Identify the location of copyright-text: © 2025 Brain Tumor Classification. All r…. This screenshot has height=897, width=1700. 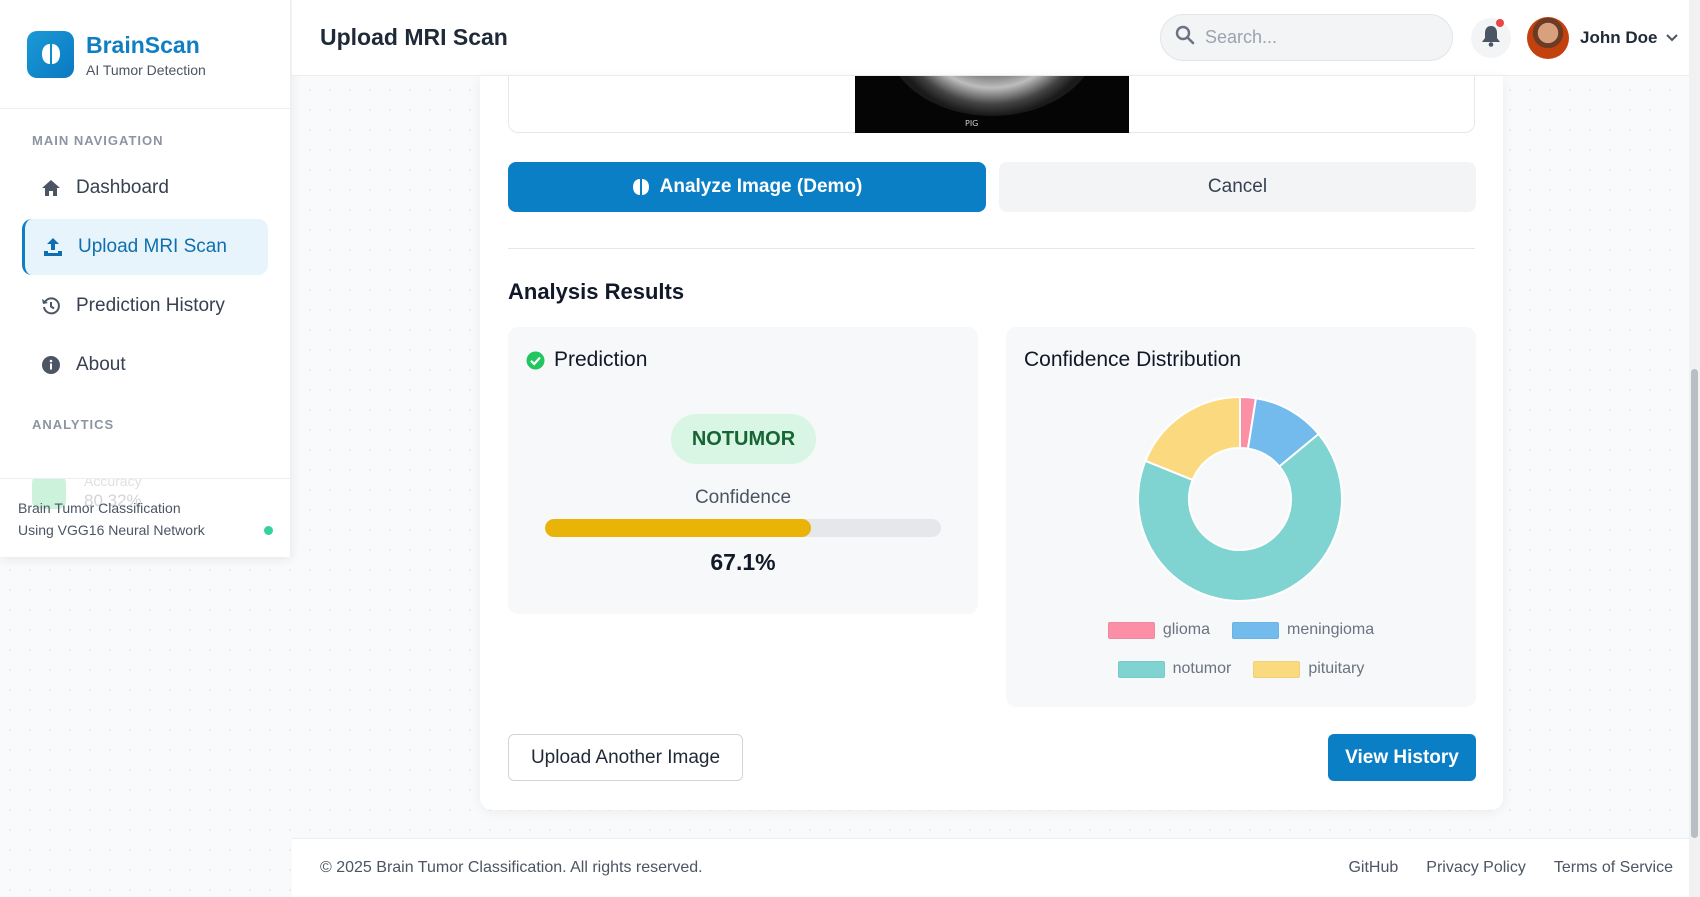
(511, 867).